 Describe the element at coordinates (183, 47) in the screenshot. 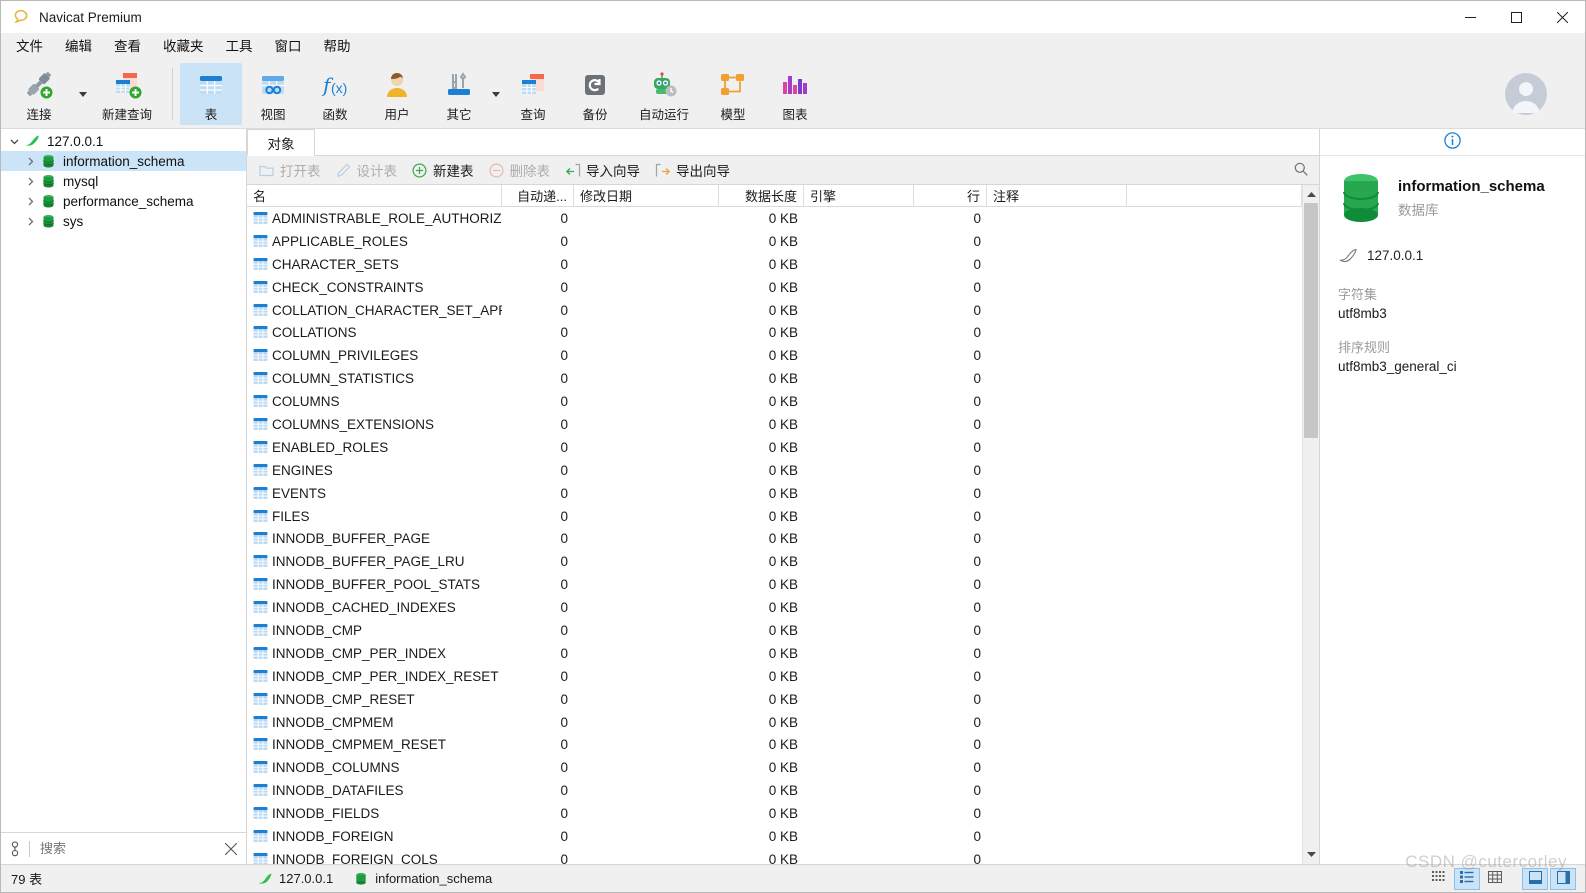

I see `menu-favorites: 收藏夹` at that location.